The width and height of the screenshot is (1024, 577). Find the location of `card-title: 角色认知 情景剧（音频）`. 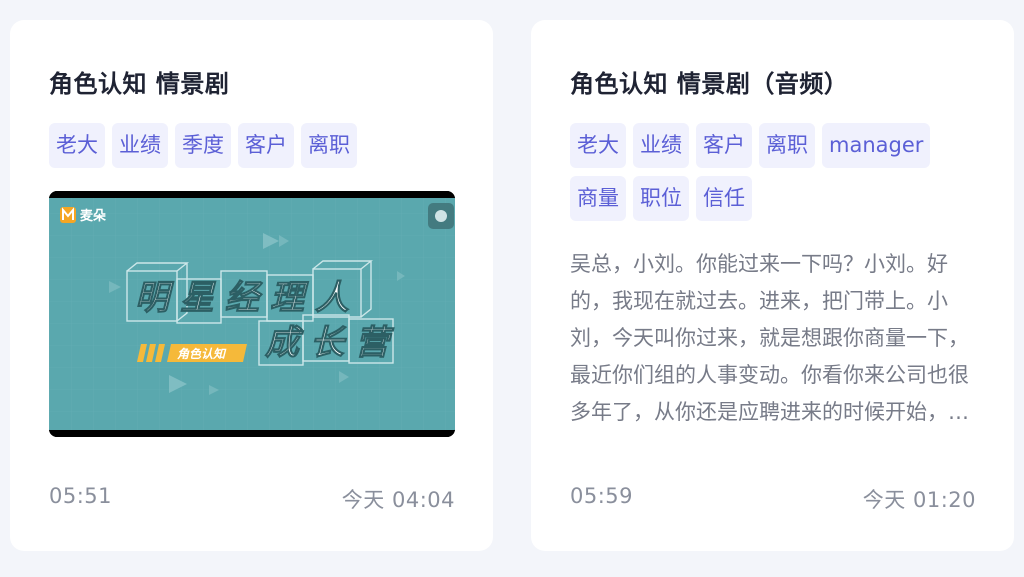

card-title: 角色认知 情景剧（音频） is located at coordinates (709, 84).